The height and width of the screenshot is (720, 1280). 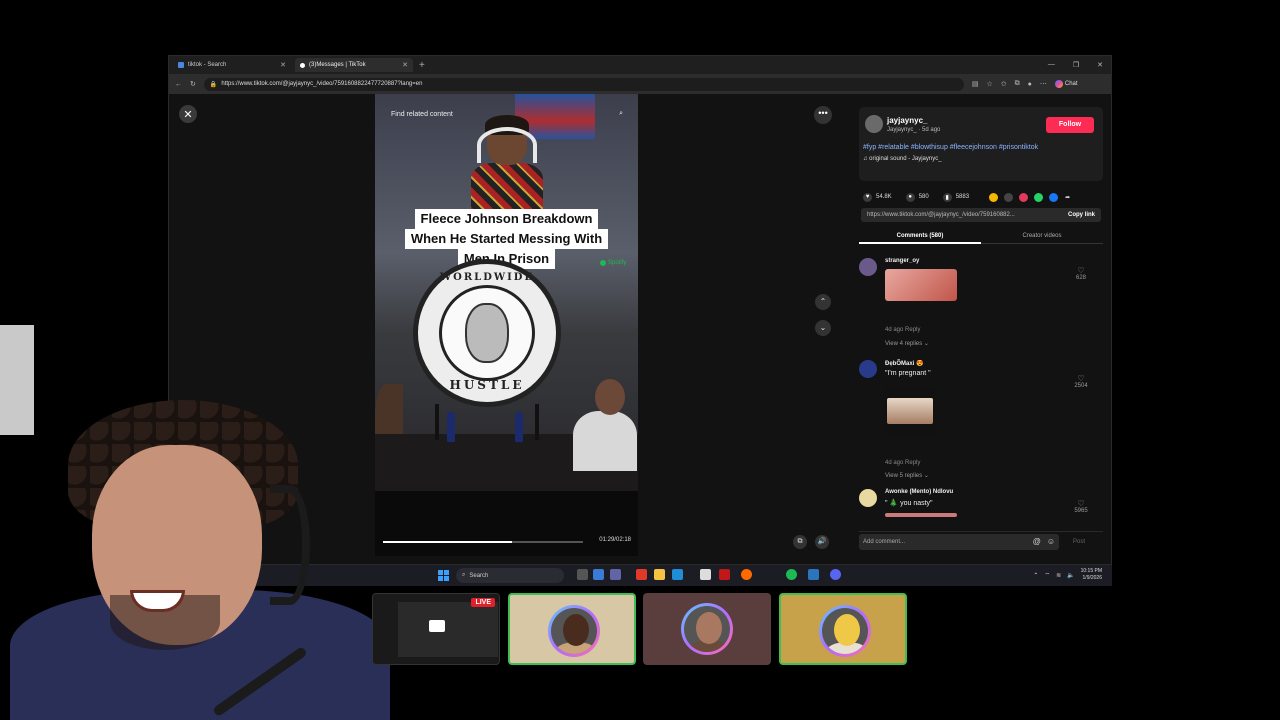 I want to click on store-app-icon, so click(x=705, y=574).